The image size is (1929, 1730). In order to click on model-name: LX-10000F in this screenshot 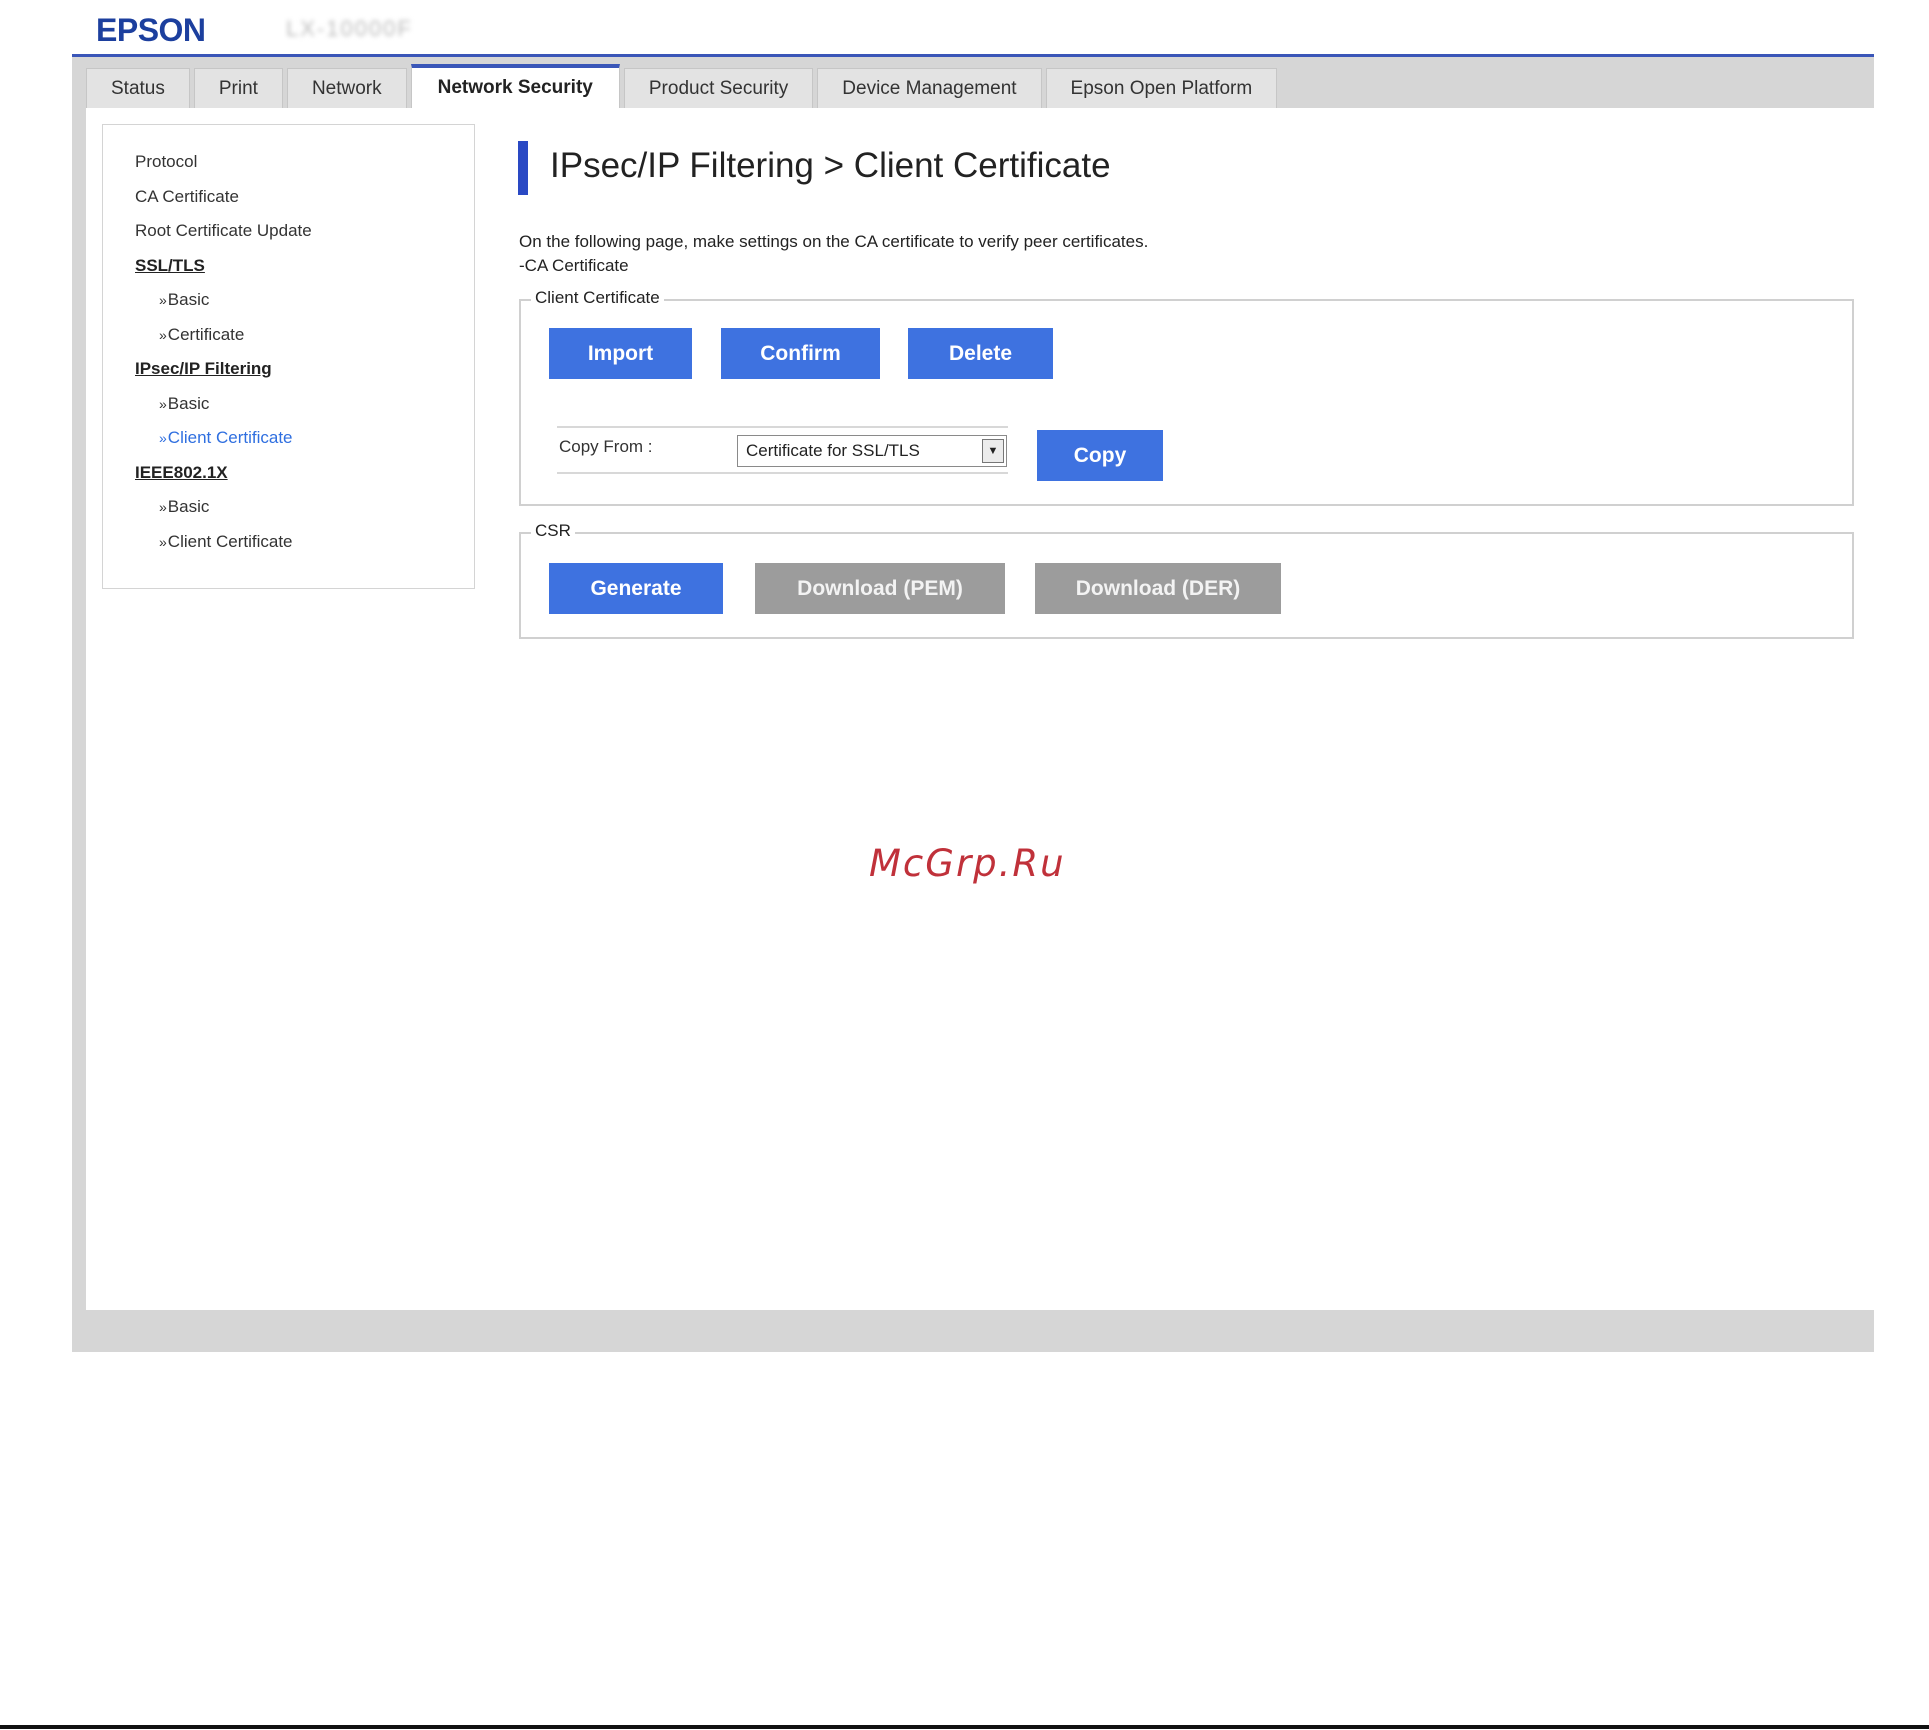, I will do `click(349, 28)`.